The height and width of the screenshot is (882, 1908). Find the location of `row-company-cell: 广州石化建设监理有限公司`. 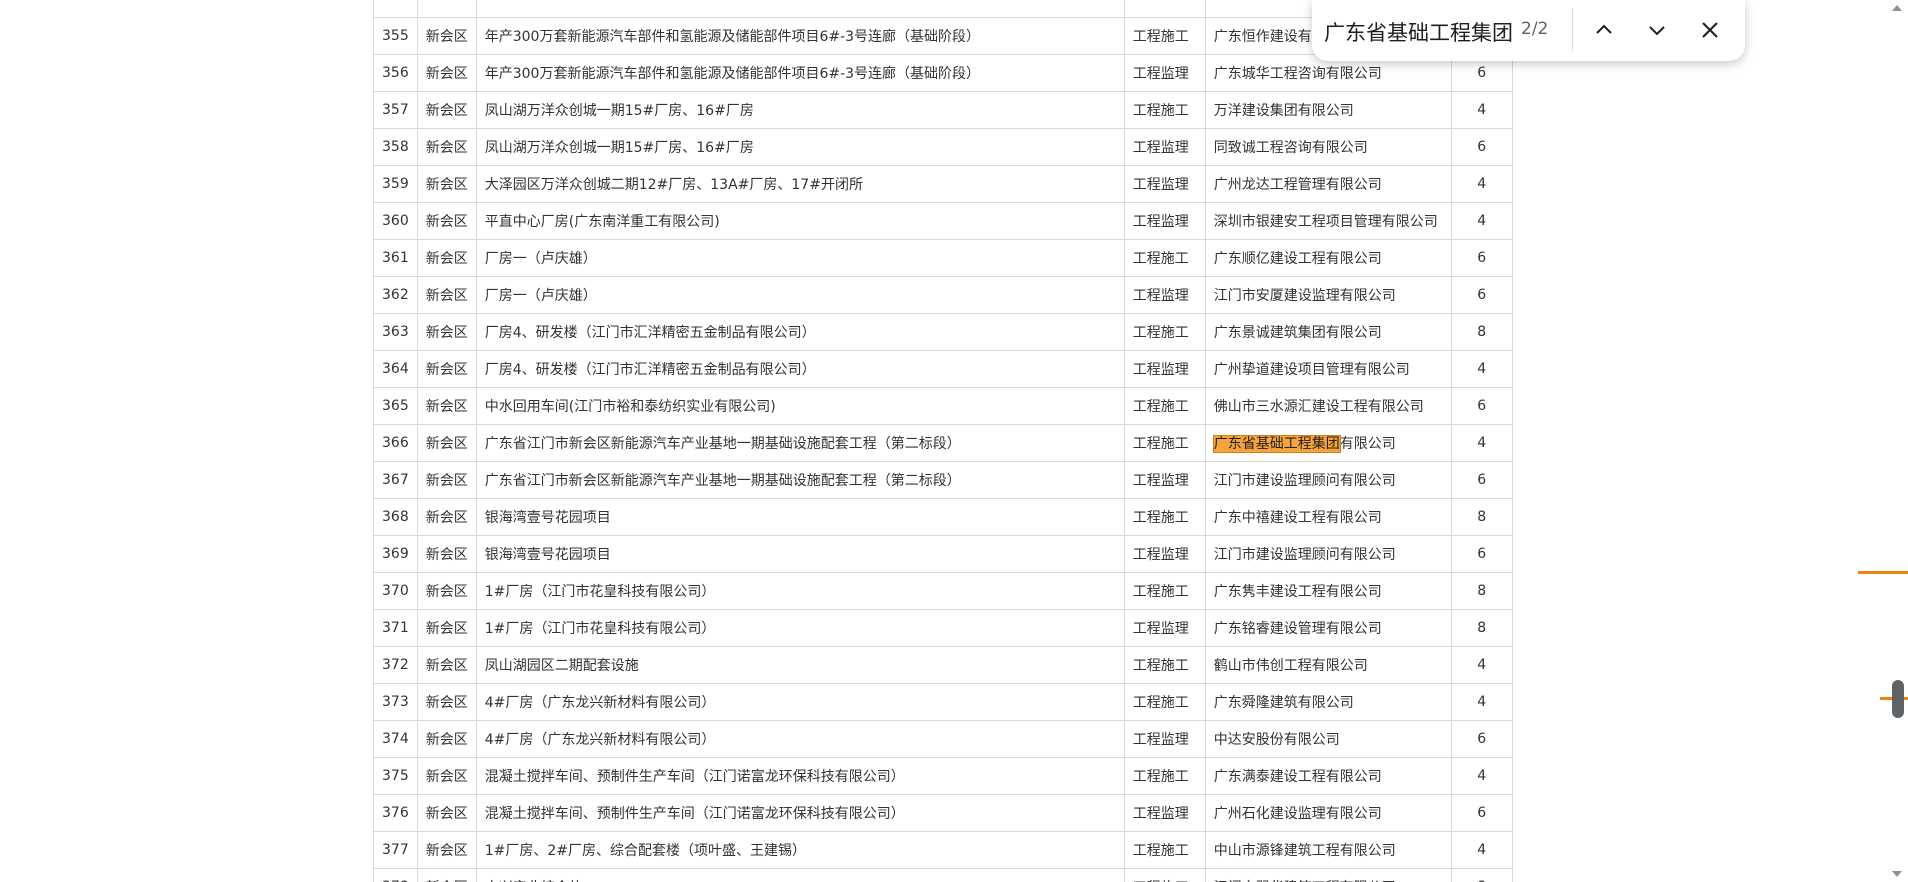

row-company-cell: 广州石化建设监理有限公司 is located at coordinates (1328, 813).